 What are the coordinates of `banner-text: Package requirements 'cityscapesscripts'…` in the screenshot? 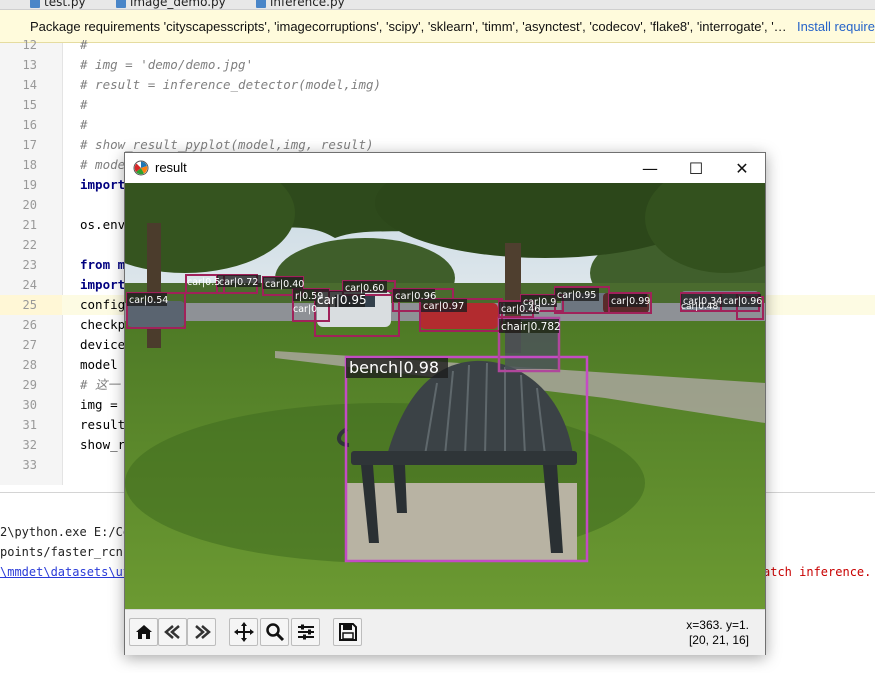 It's located at (408, 26).